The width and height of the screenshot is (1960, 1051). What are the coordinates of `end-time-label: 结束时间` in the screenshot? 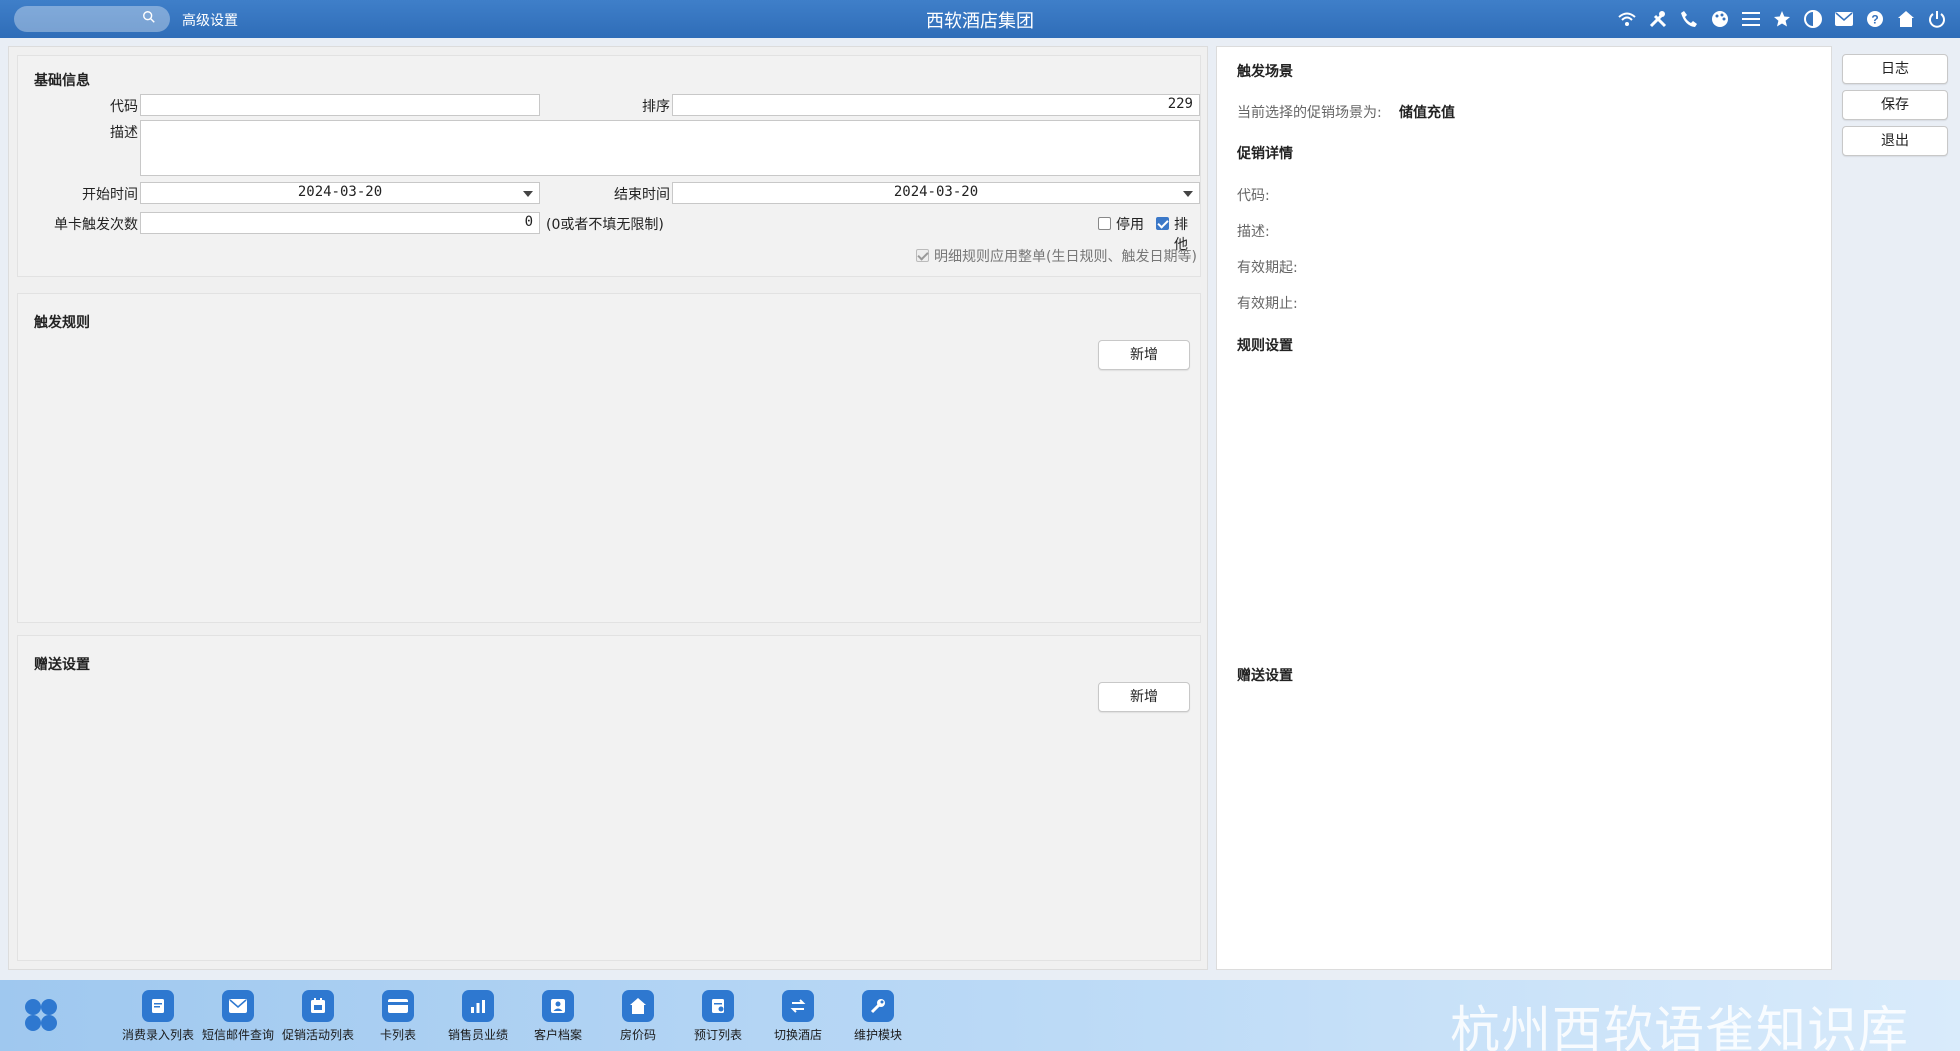 It's located at (642, 195).